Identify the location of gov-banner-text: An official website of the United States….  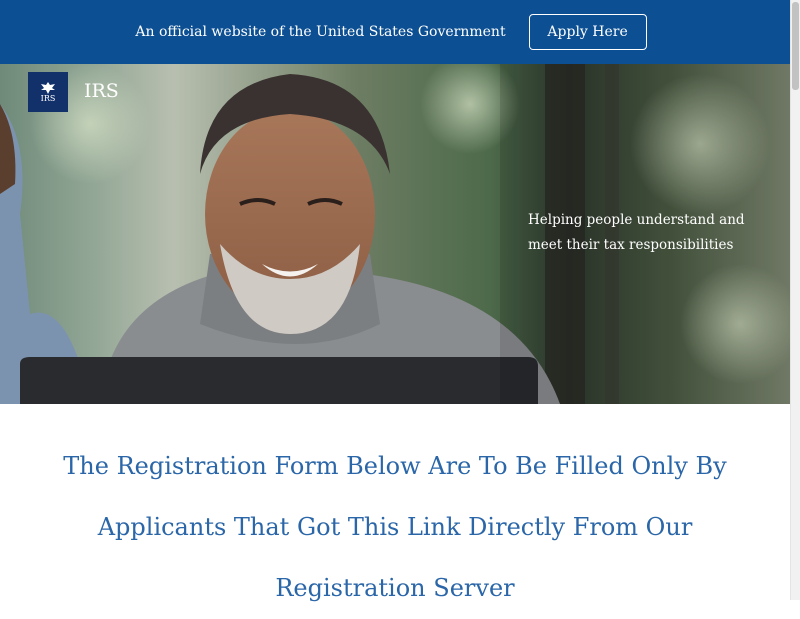
(320, 32).